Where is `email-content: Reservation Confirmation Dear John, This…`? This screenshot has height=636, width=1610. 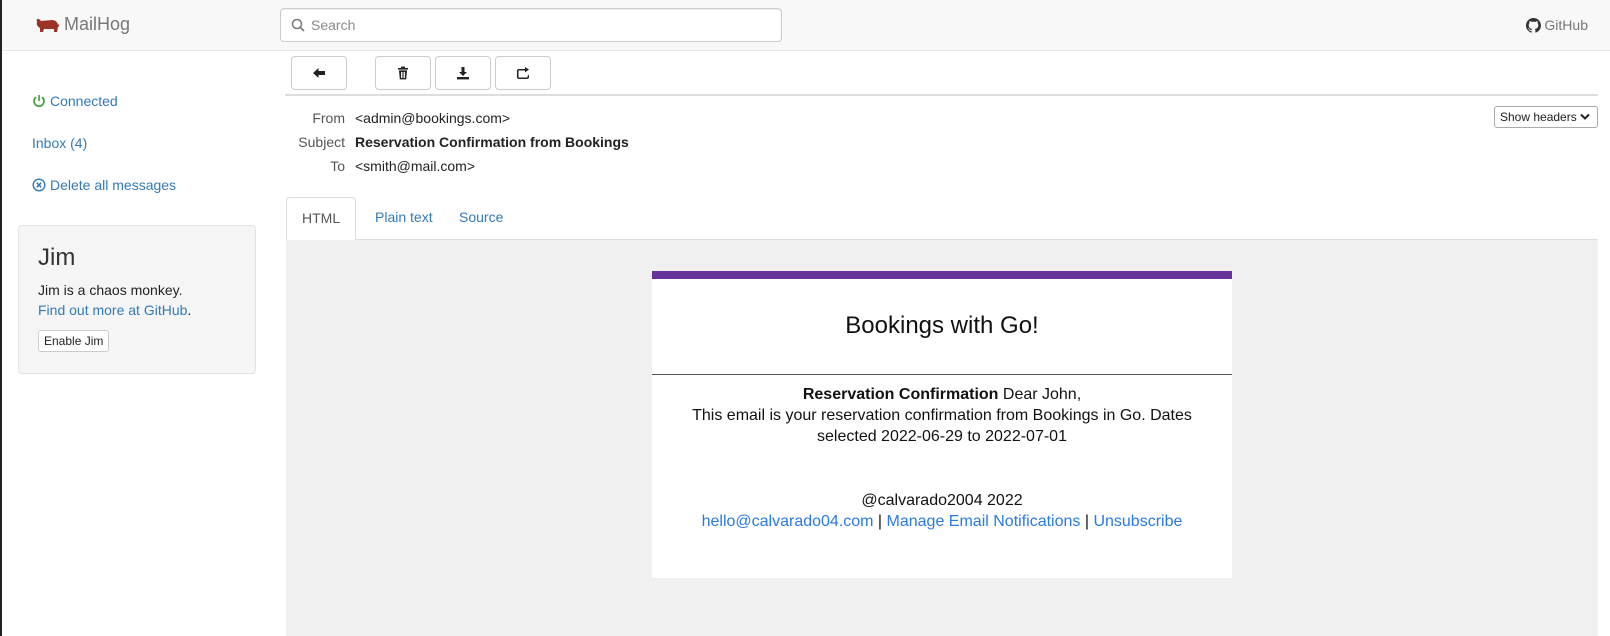
email-content: Reservation Confirmation Dear John, This… is located at coordinates (942, 415).